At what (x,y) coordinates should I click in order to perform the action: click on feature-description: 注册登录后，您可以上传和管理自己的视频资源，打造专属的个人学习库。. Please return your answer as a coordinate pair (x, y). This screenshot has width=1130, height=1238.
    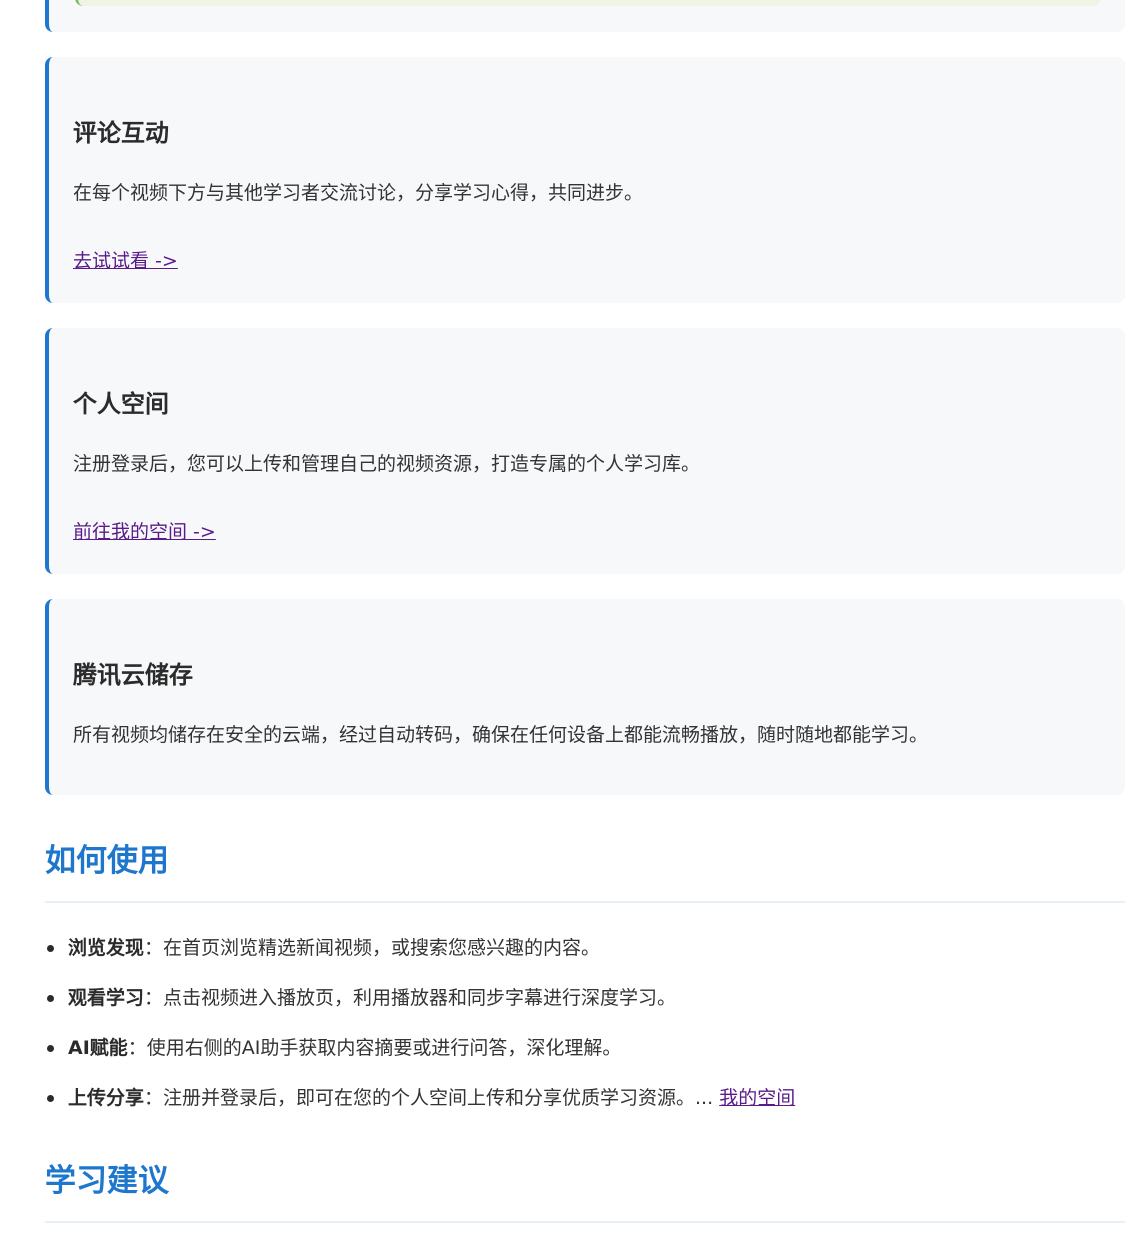
    Looking at the image, I should click on (387, 464).